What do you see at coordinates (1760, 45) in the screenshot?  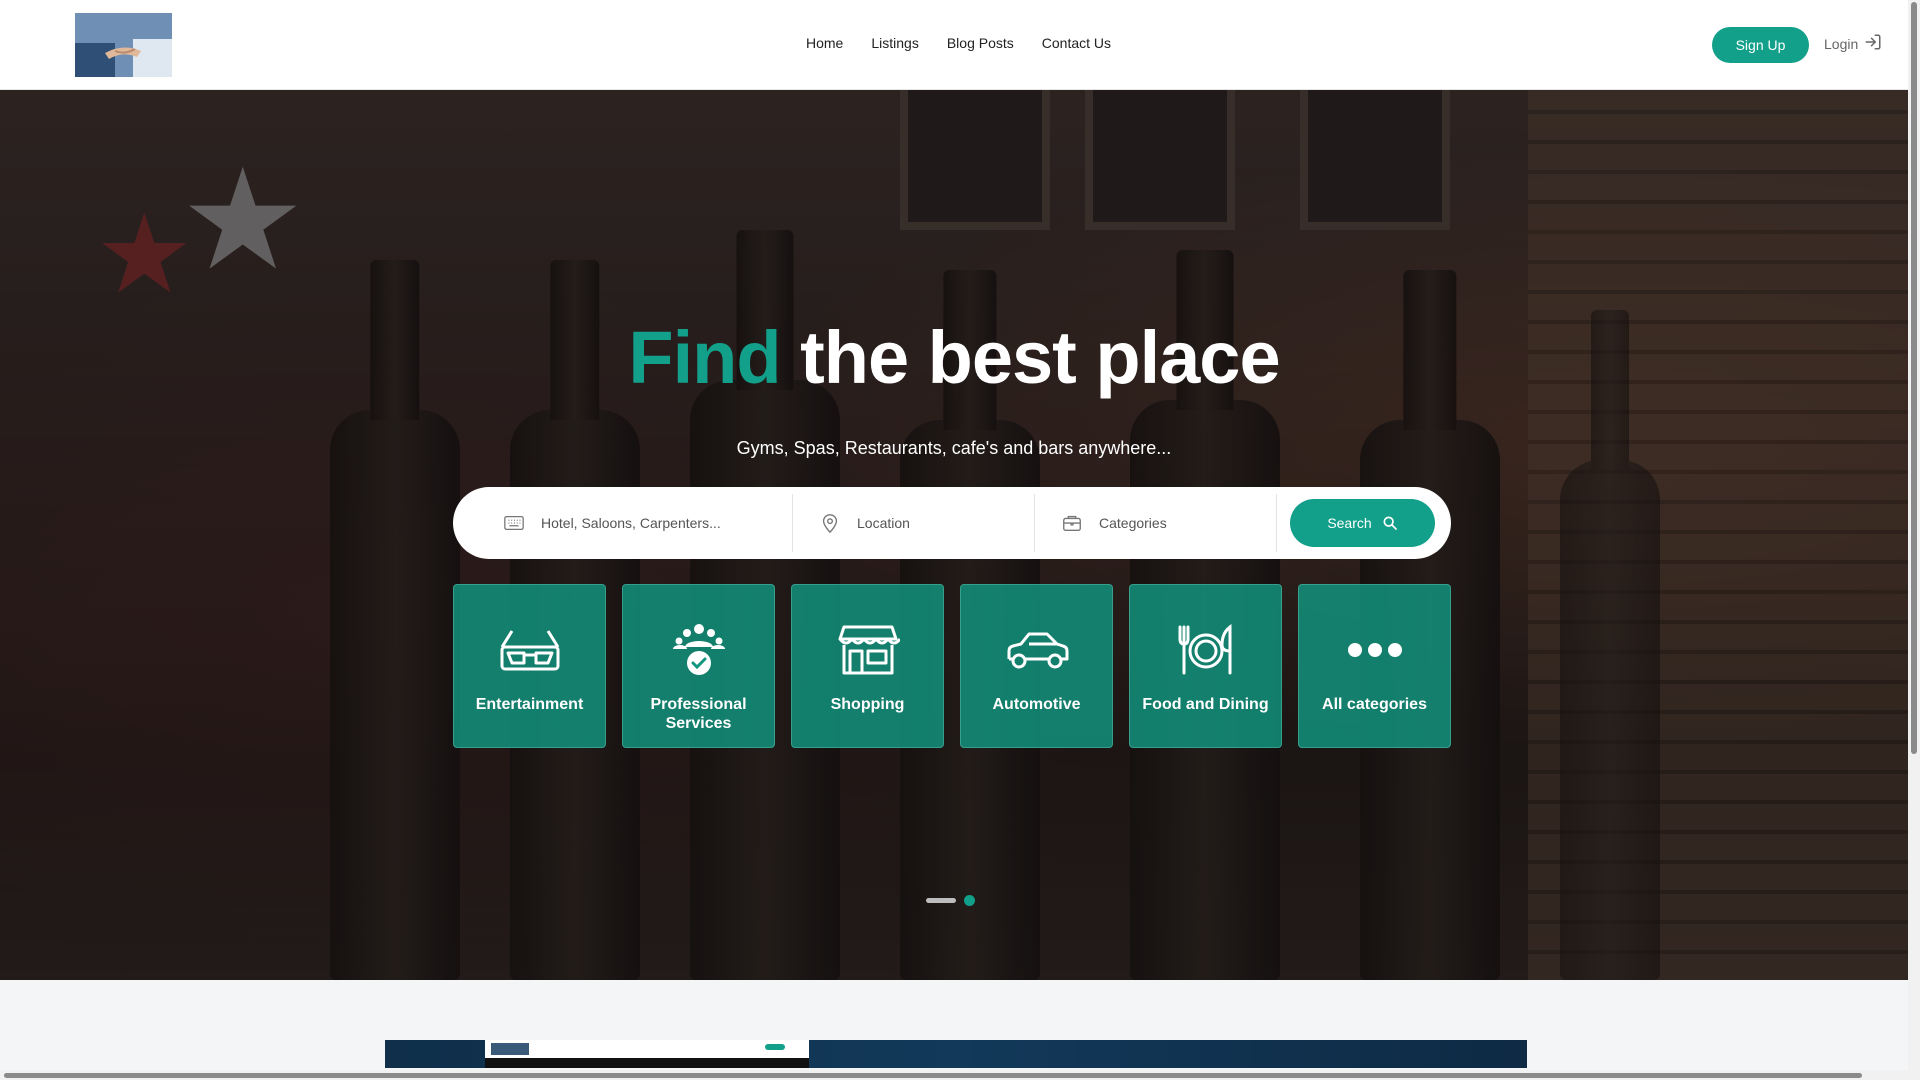 I see `signup-button: Sign Up` at bounding box center [1760, 45].